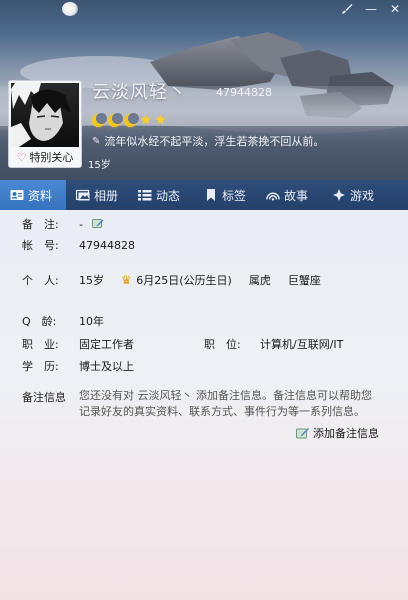  I want to click on zodiac-value: 属虎, so click(259, 280).